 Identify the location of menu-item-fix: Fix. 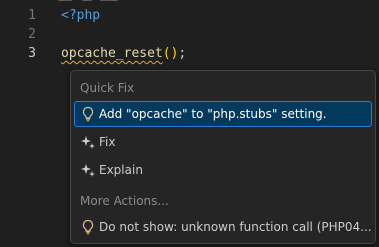
(223, 142).